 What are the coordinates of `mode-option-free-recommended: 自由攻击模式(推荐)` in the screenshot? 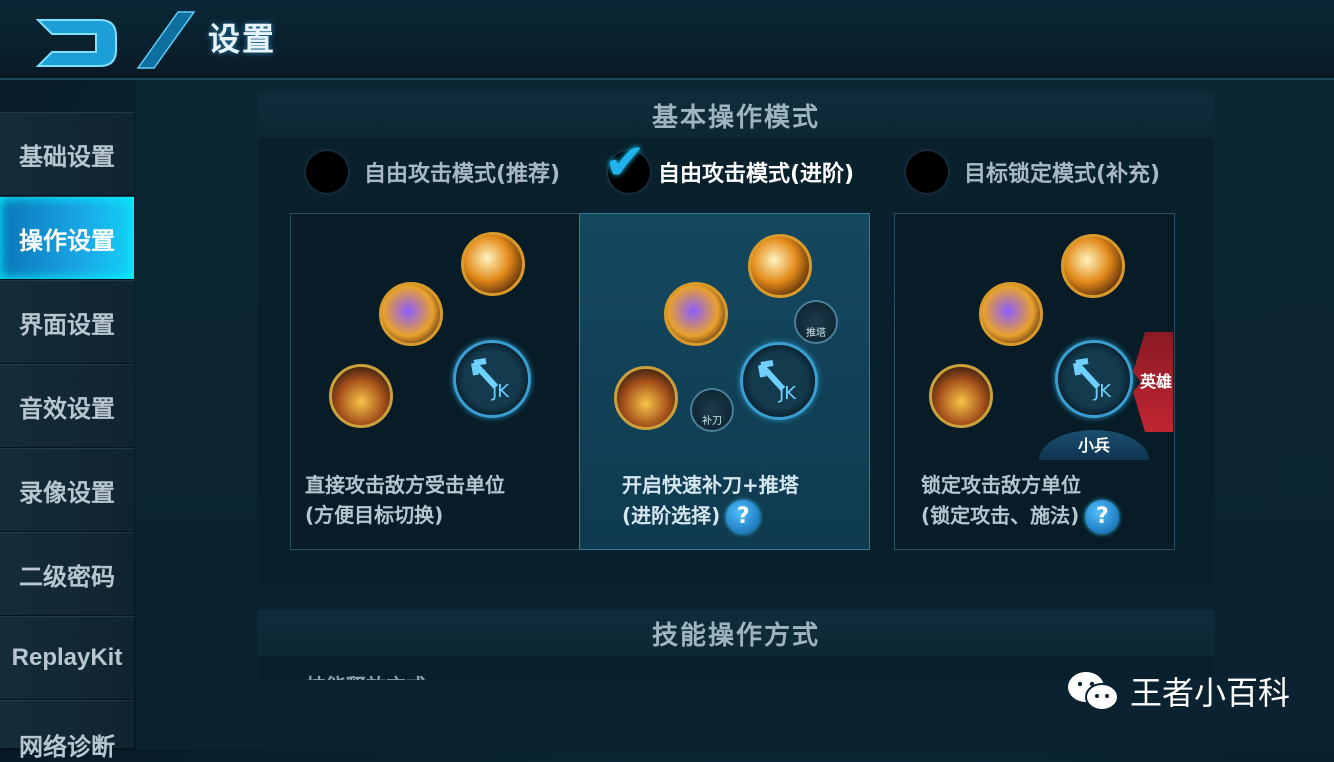 It's located at (433, 172).